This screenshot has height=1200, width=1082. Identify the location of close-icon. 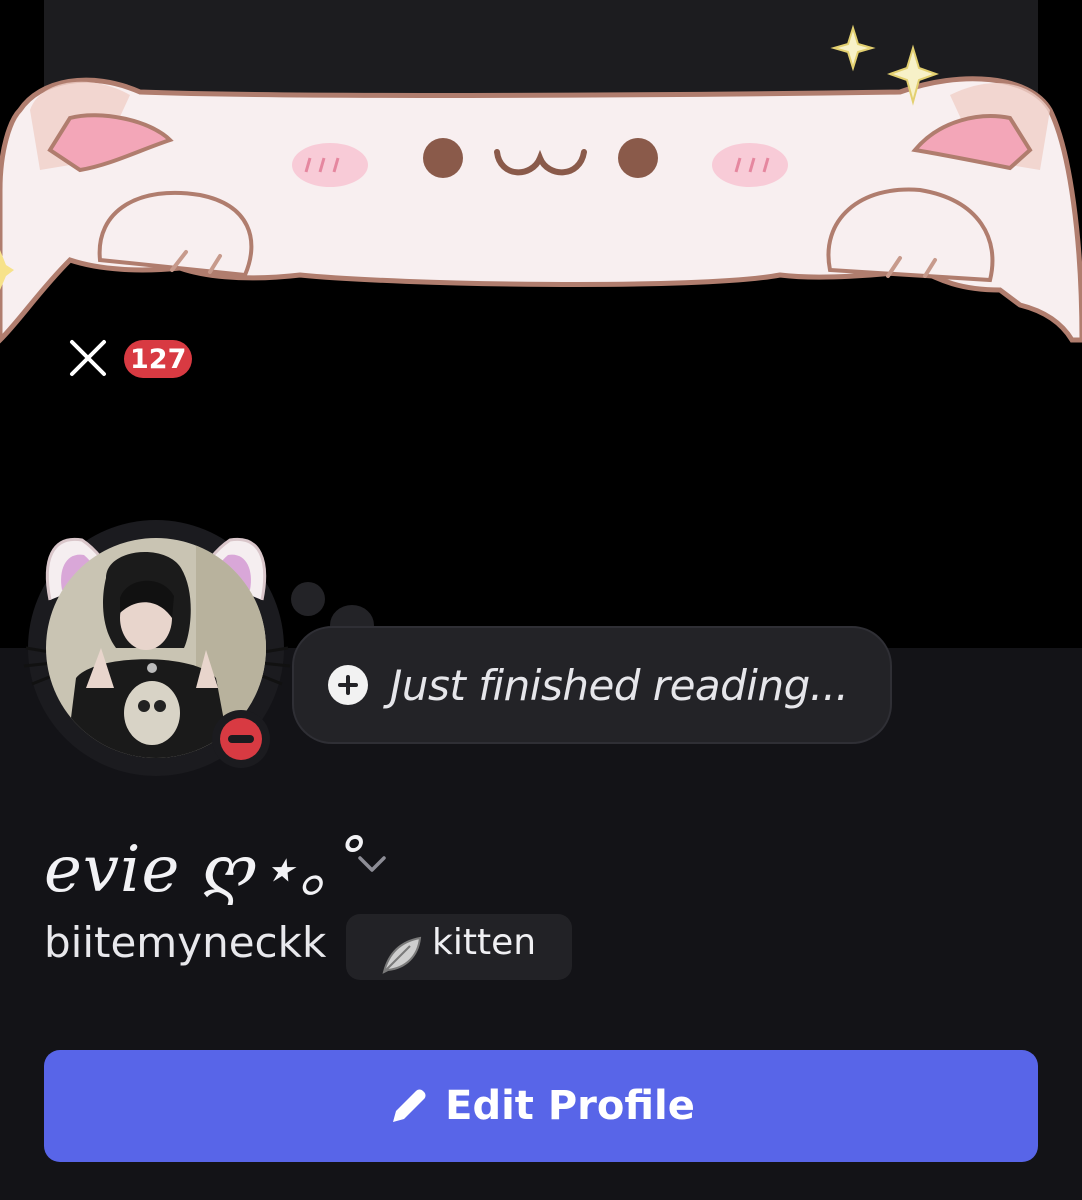
(88, 358).